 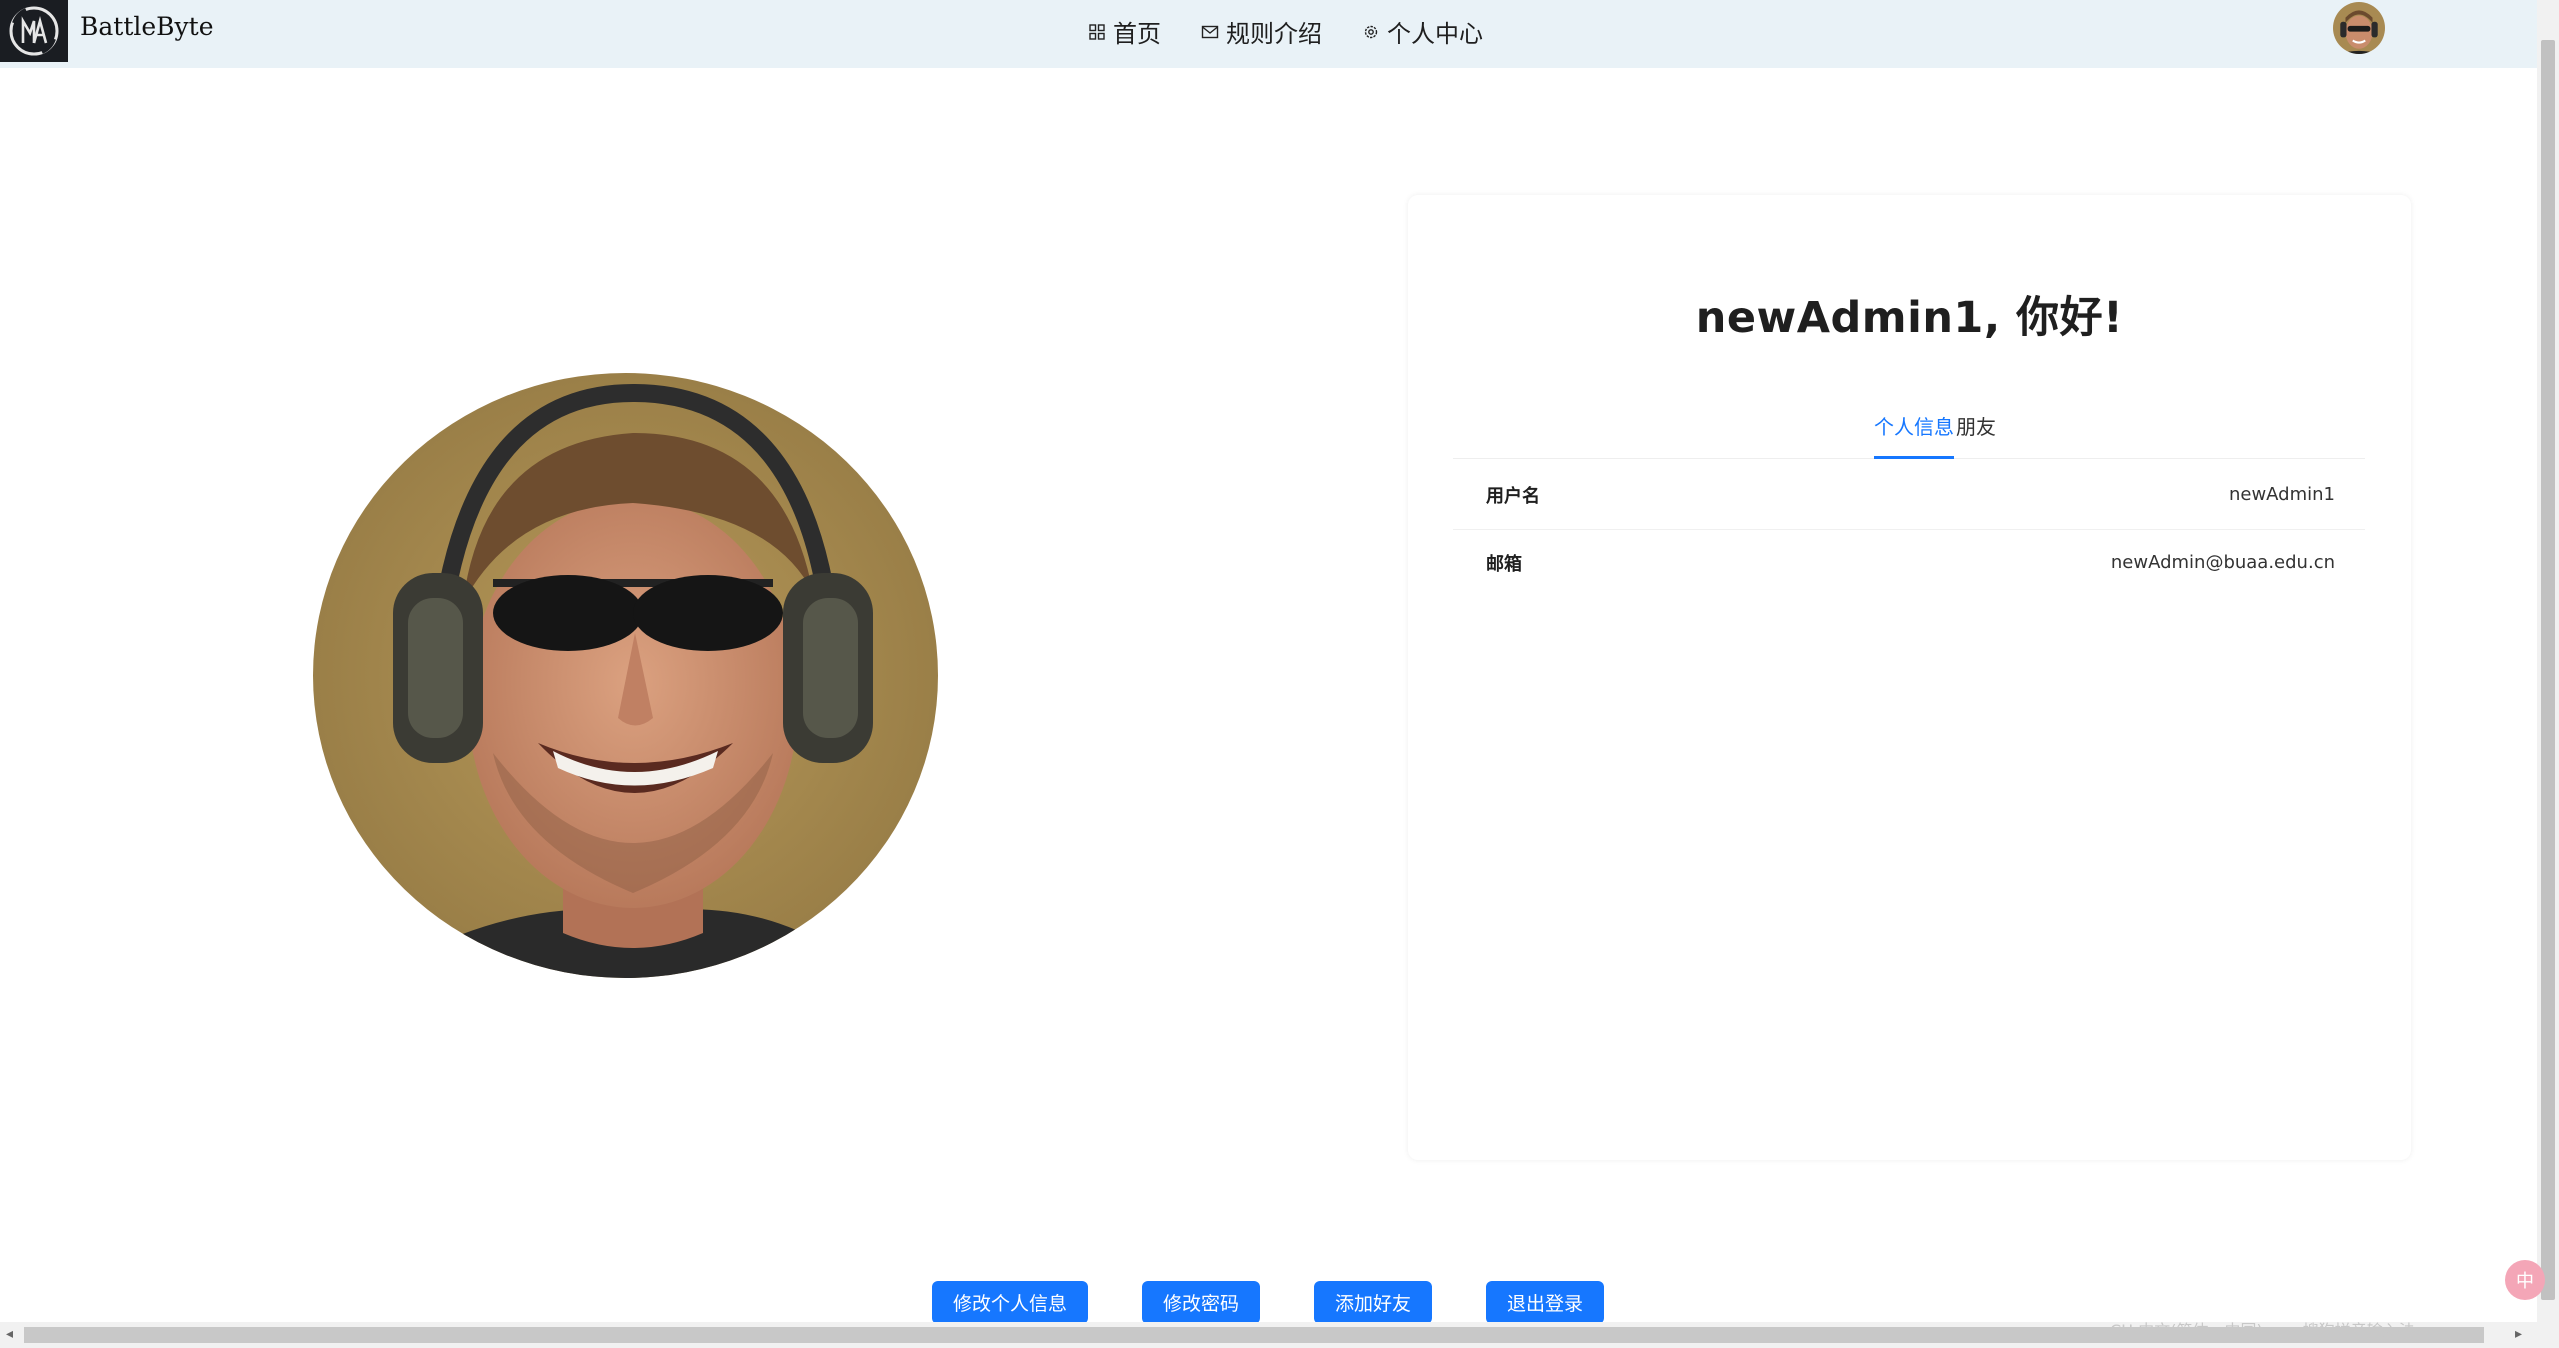 I want to click on profile-avatar, so click(x=625, y=675).